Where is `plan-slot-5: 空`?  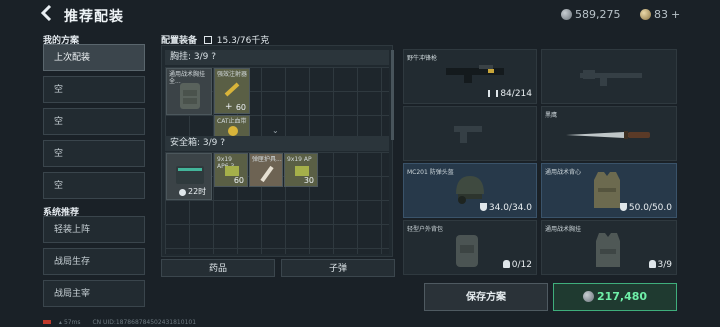
plan-slot-5: 空 is located at coordinates (94, 185).